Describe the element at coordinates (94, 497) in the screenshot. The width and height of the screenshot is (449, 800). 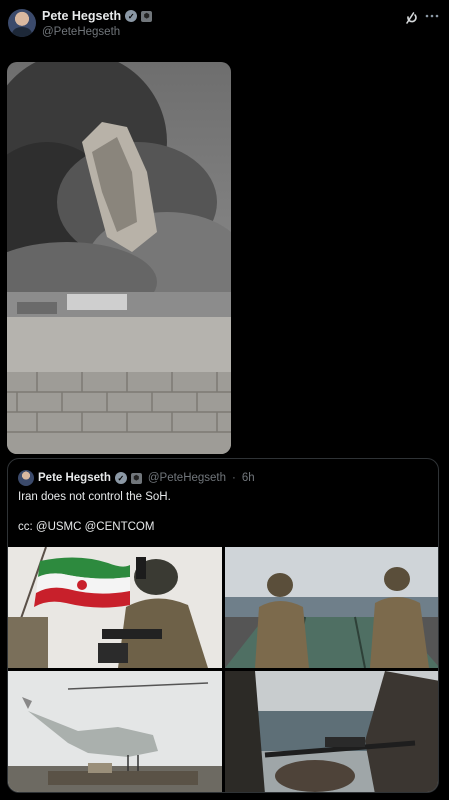
I see `quoted-text-line-1: Iran does not control the SoH.` at that location.